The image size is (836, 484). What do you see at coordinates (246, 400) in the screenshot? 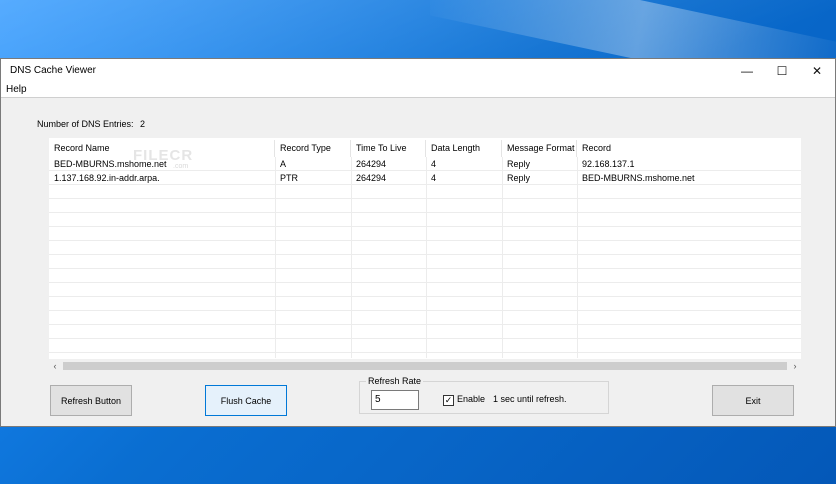
I see `flush-cache-button: Flush Cache` at bounding box center [246, 400].